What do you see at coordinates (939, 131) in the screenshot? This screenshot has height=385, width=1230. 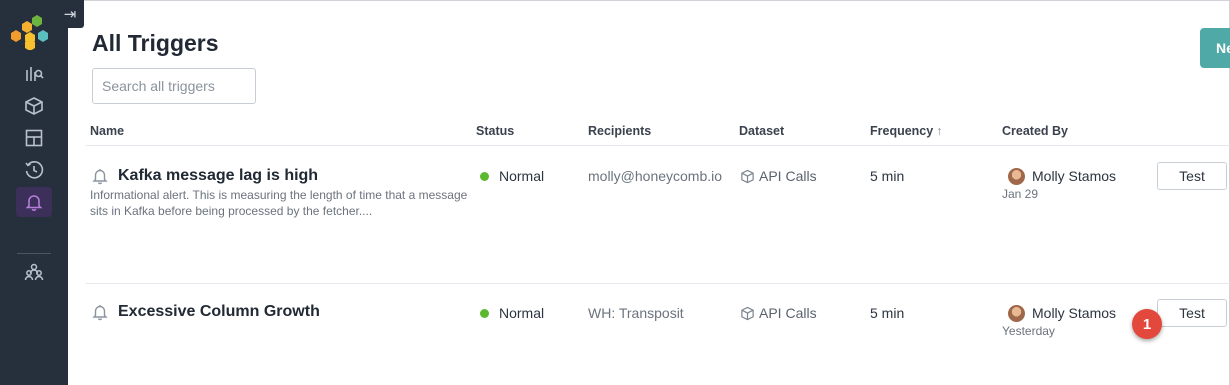 I see `sort-ascending-icon: ↑` at bounding box center [939, 131].